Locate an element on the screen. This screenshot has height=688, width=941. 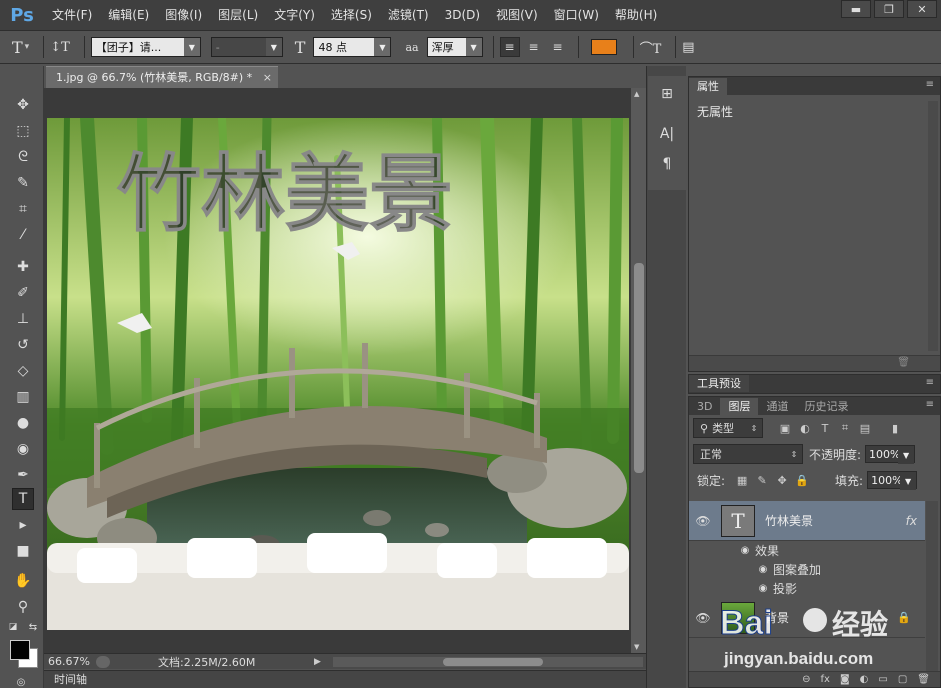
align-right-button: ≡ is located at coordinates (558, 47).